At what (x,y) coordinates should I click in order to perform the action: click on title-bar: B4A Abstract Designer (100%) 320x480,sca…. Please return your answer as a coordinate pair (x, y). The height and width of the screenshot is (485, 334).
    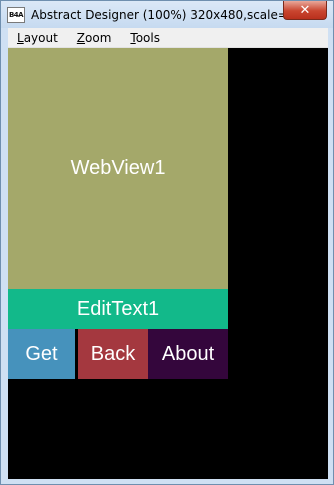
    Looking at the image, I should click on (167, 14).